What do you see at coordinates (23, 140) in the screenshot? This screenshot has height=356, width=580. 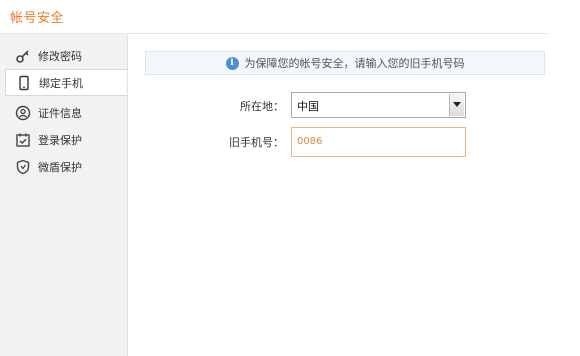 I see `calendar-check-icon` at bounding box center [23, 140].